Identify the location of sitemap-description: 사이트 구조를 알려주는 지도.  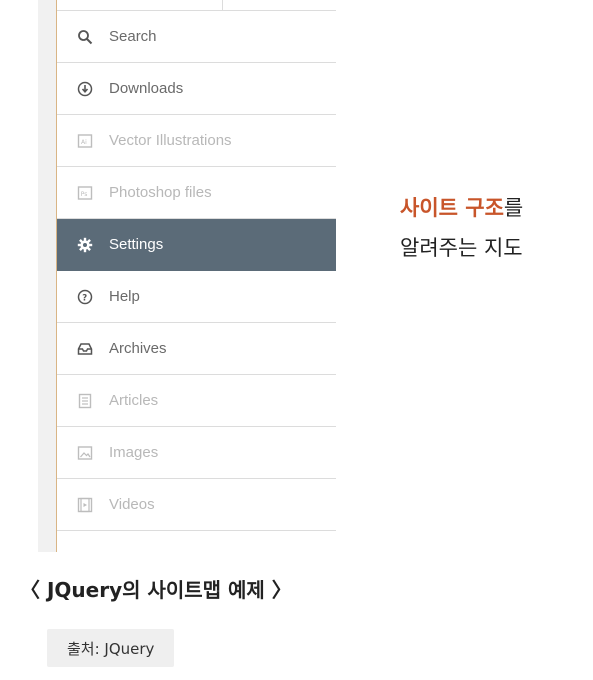
(495, 228).